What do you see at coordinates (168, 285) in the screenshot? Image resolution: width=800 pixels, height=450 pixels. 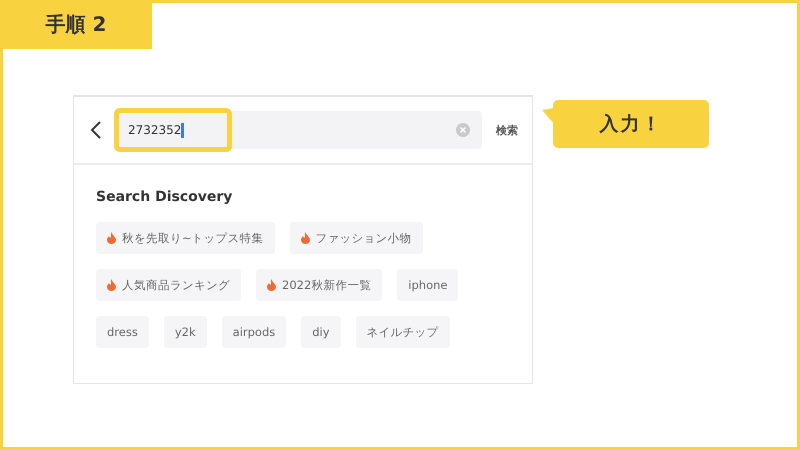 I see `search-tag: 人気商品ランキング` at bounding box center [168, 285].